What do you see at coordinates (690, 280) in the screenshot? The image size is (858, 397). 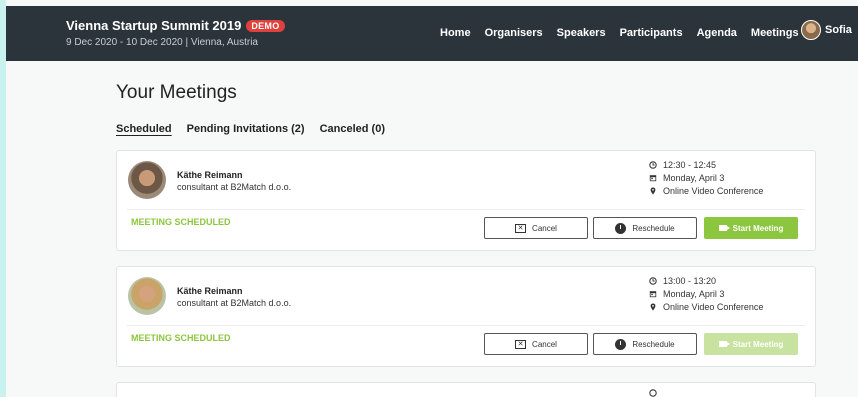 I see `meeting-time: 13:00 - 13:20` at bounding box center [690, 280].